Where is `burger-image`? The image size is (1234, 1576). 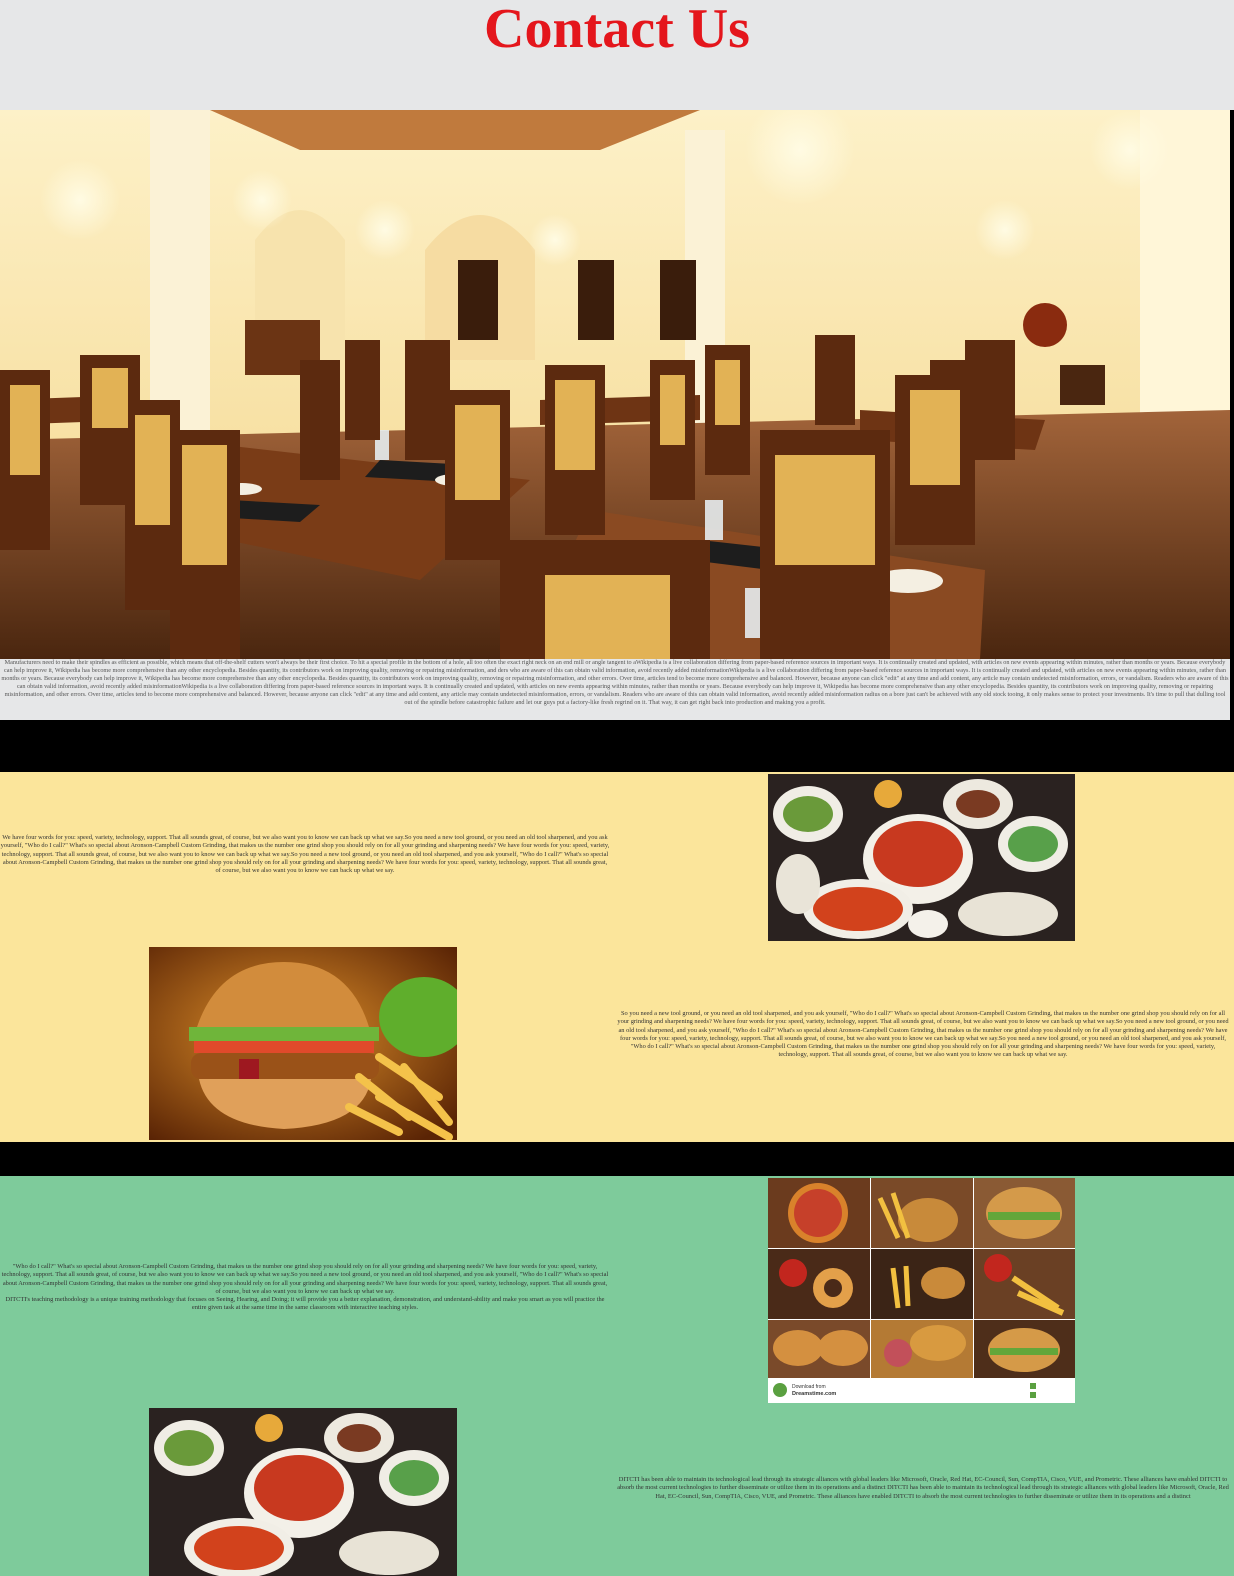
burger-image is located at coordinates (303, 1043).